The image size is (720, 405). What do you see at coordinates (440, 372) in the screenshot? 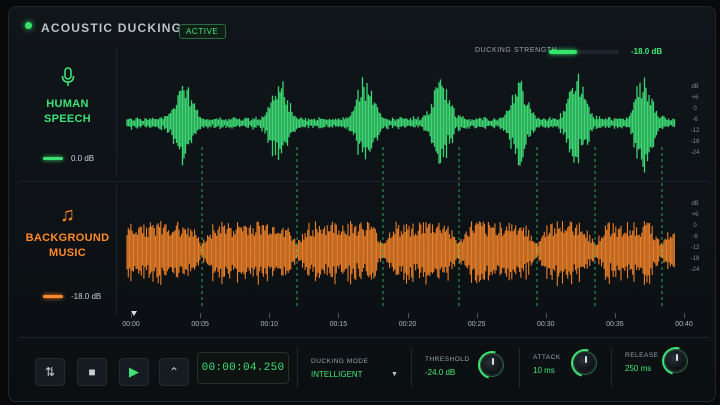
I see `threshold-value: -24.0 dB` at bounding box center [440, 372].